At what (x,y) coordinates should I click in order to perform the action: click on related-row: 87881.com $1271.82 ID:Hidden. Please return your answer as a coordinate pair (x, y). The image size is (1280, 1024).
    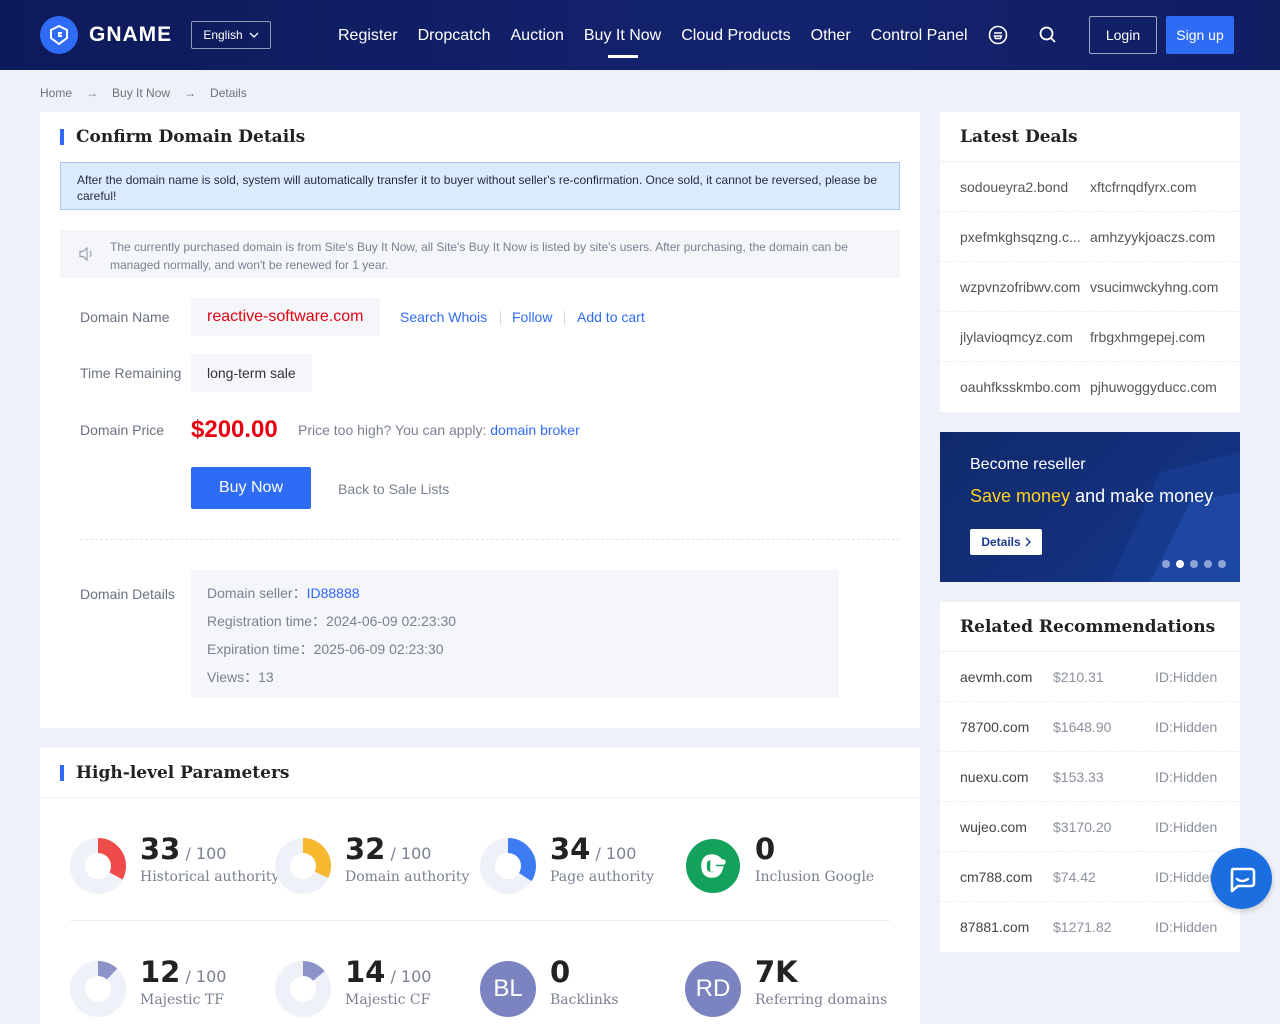
    Looking at the image, I should click on (1090, 927).